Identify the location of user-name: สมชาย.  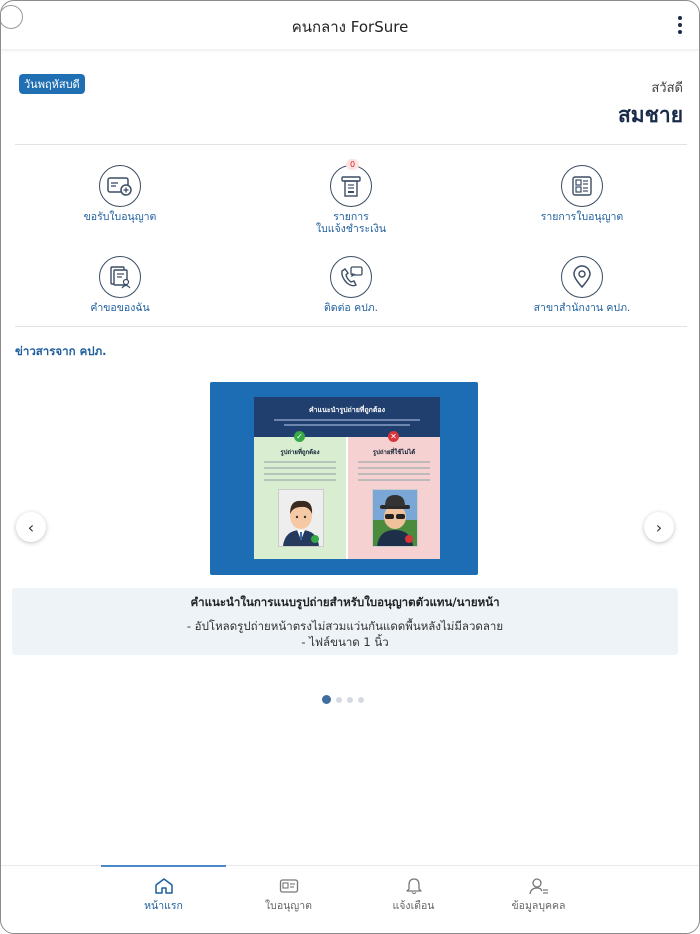
(650, 115).